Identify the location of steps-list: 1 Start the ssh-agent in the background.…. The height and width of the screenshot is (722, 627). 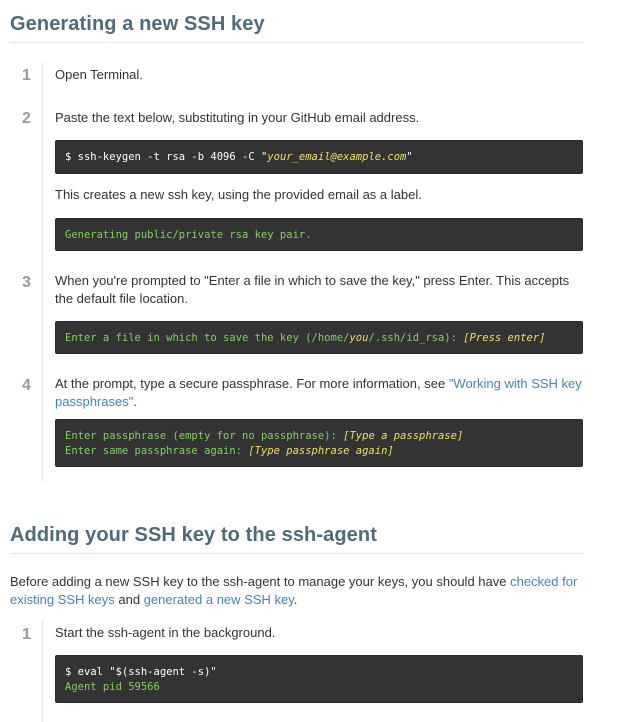
(297, 671).